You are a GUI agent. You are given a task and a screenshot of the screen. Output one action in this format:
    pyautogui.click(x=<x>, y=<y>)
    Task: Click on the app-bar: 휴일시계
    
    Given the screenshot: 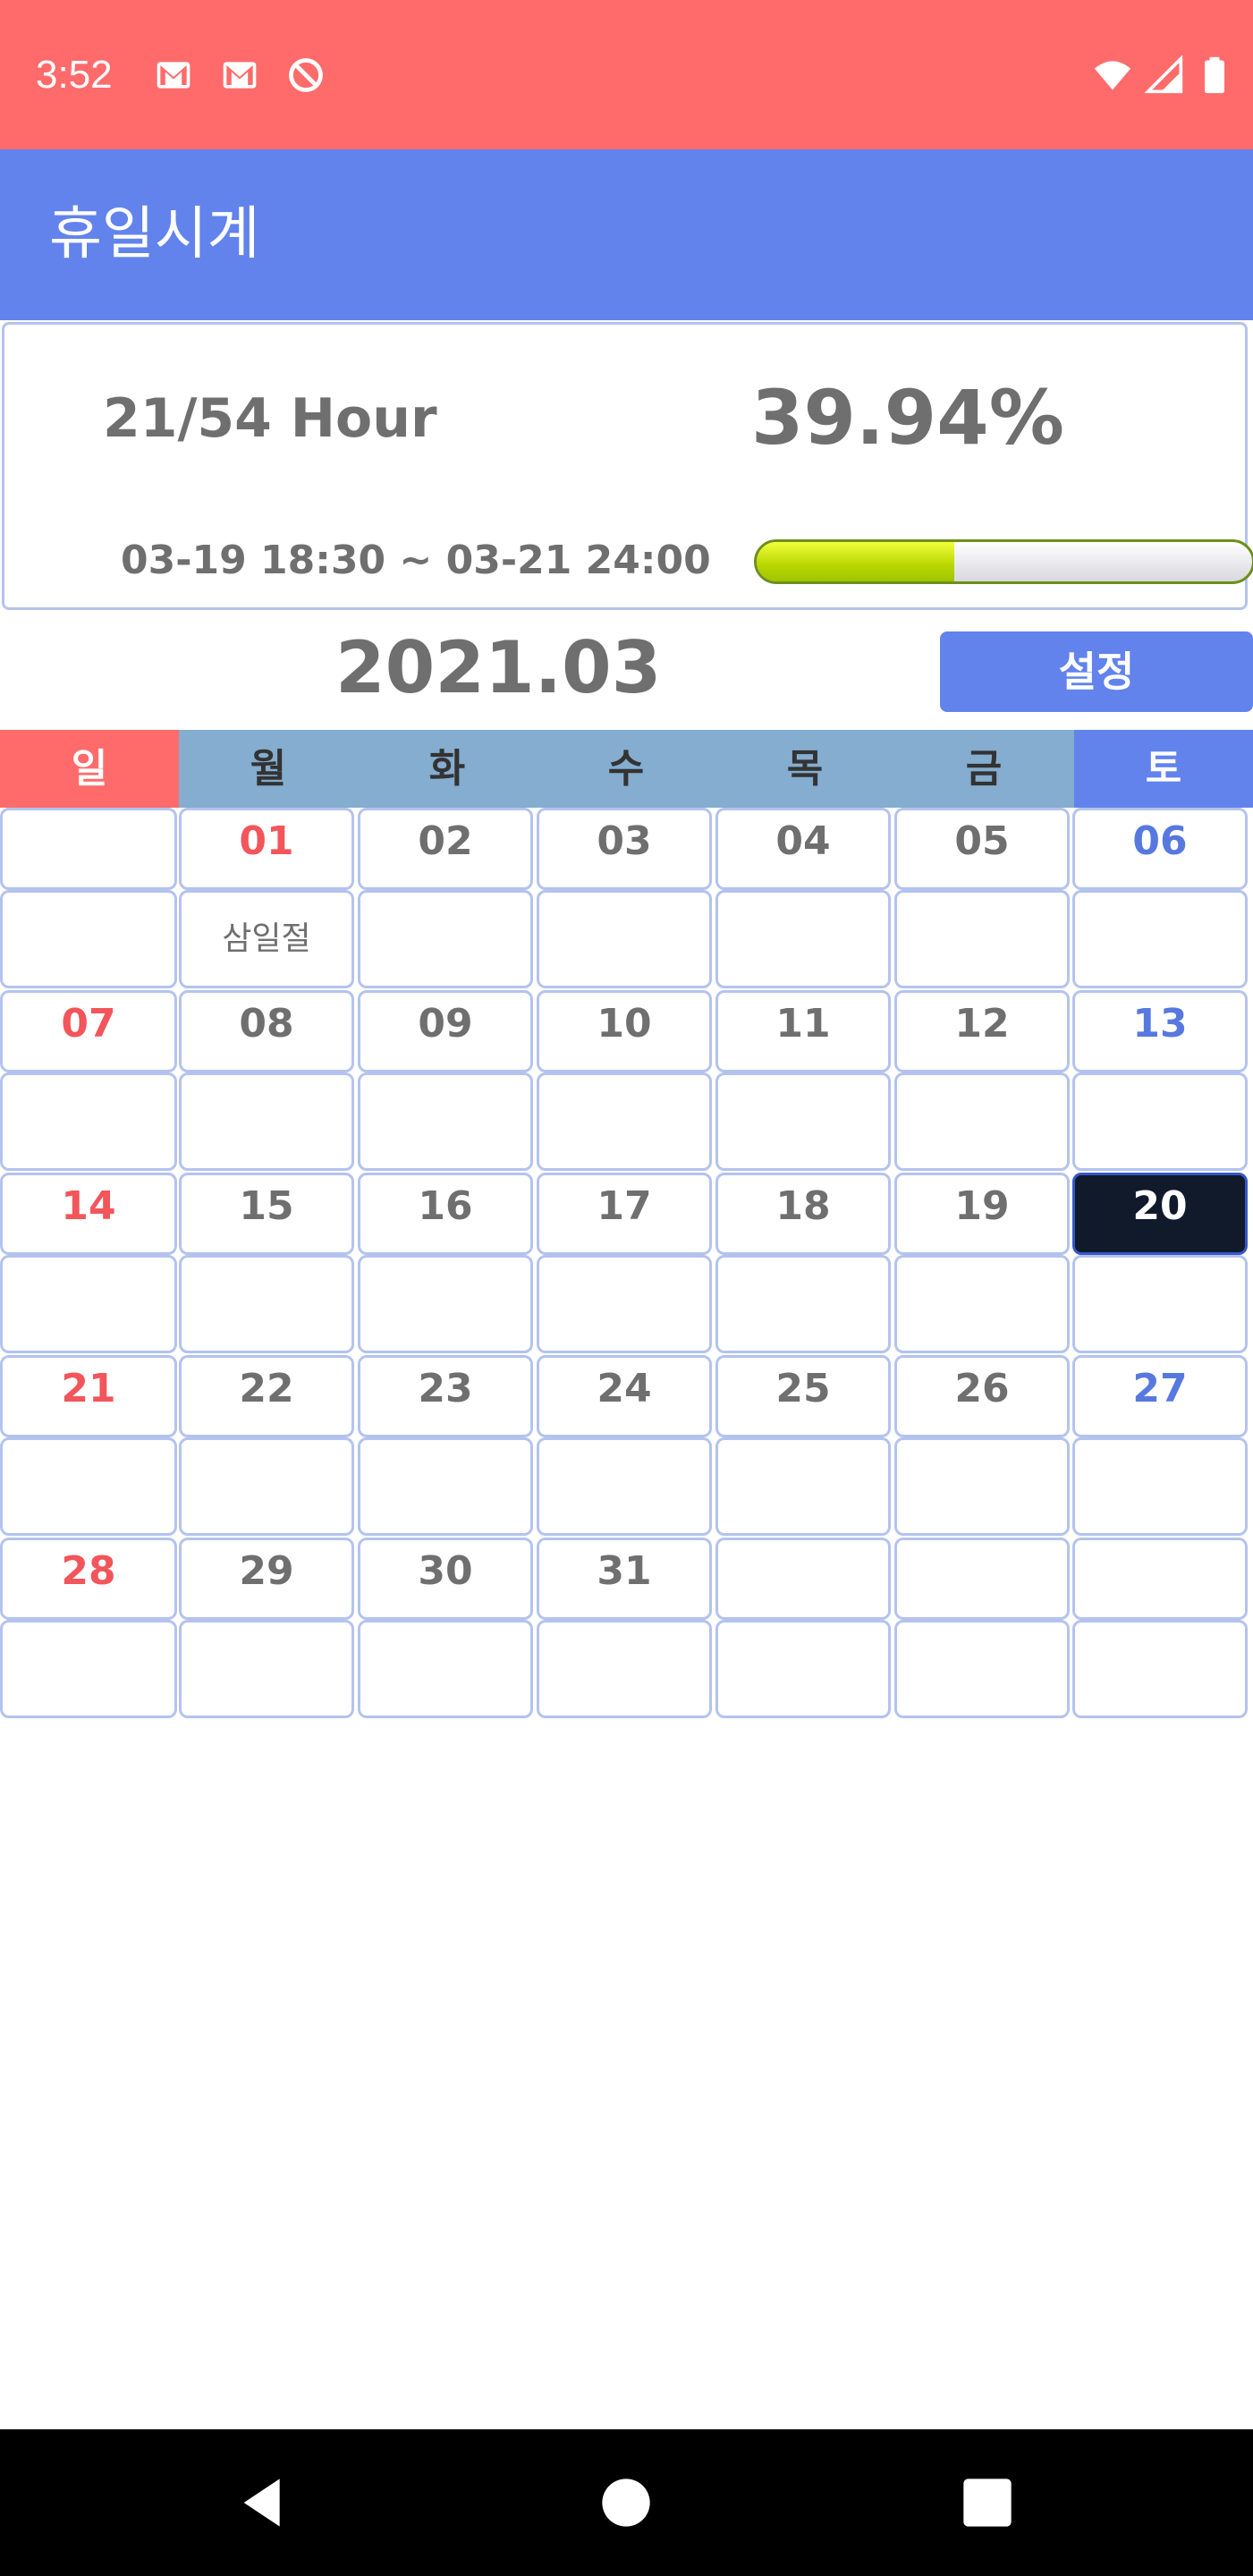 What is the action you would take?
    pyautogui.click(x=626, y=234)
    